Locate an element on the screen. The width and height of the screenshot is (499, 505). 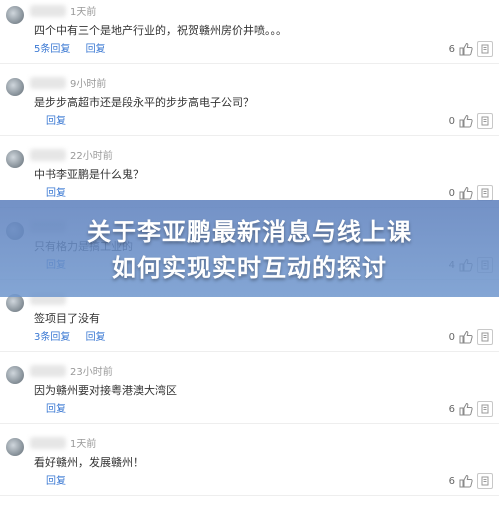
comment-text: 是步步高超市还是段永平的步步高电子公司？ is located at coordinates (144, 102).